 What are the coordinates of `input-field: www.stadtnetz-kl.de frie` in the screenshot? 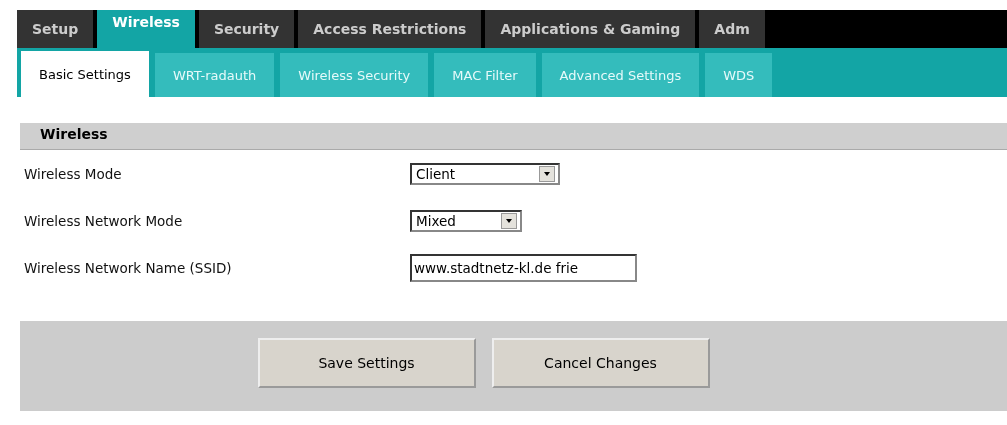 It's located at (523, 267).